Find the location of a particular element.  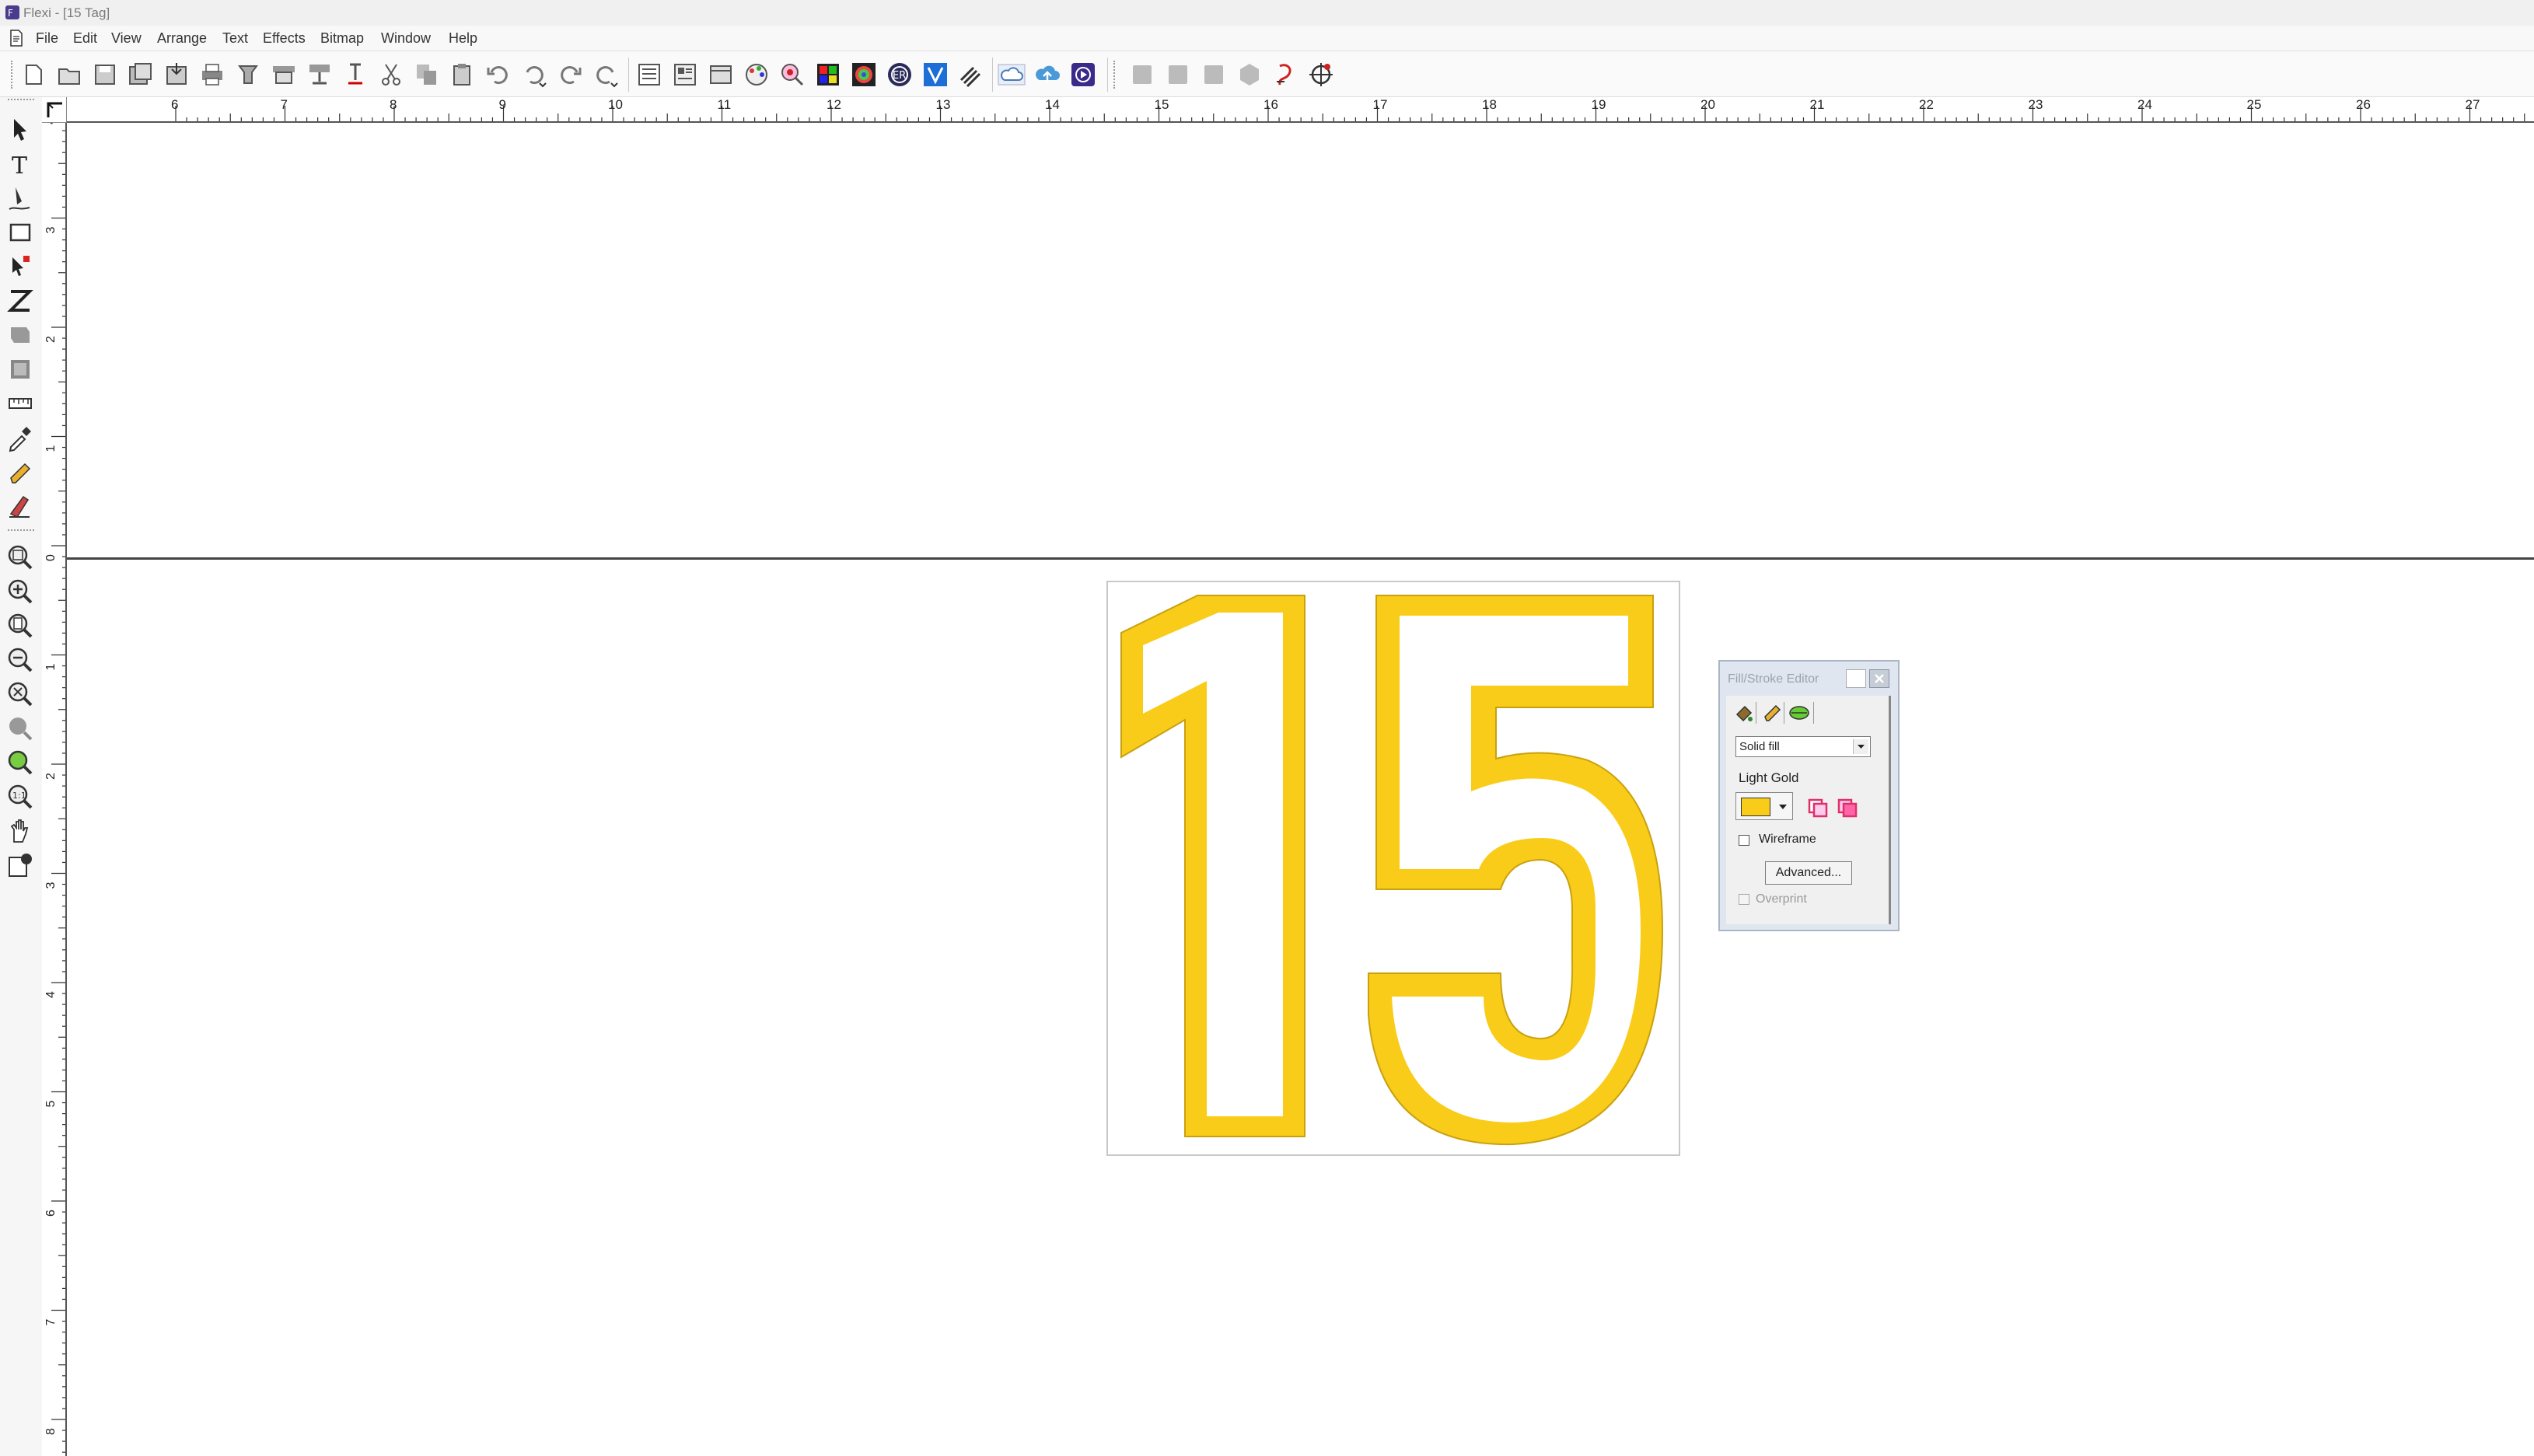

flexi-app-icon: F is located at coordinates (12, 12).